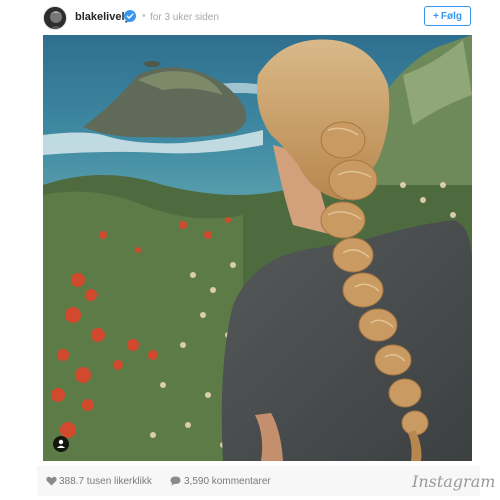 The image size is (500, 500). Describe the element at coordinates (258, 18) in the screenshot. I see `post-header: blakelively • for 3 uker siden + Følg` at that location.